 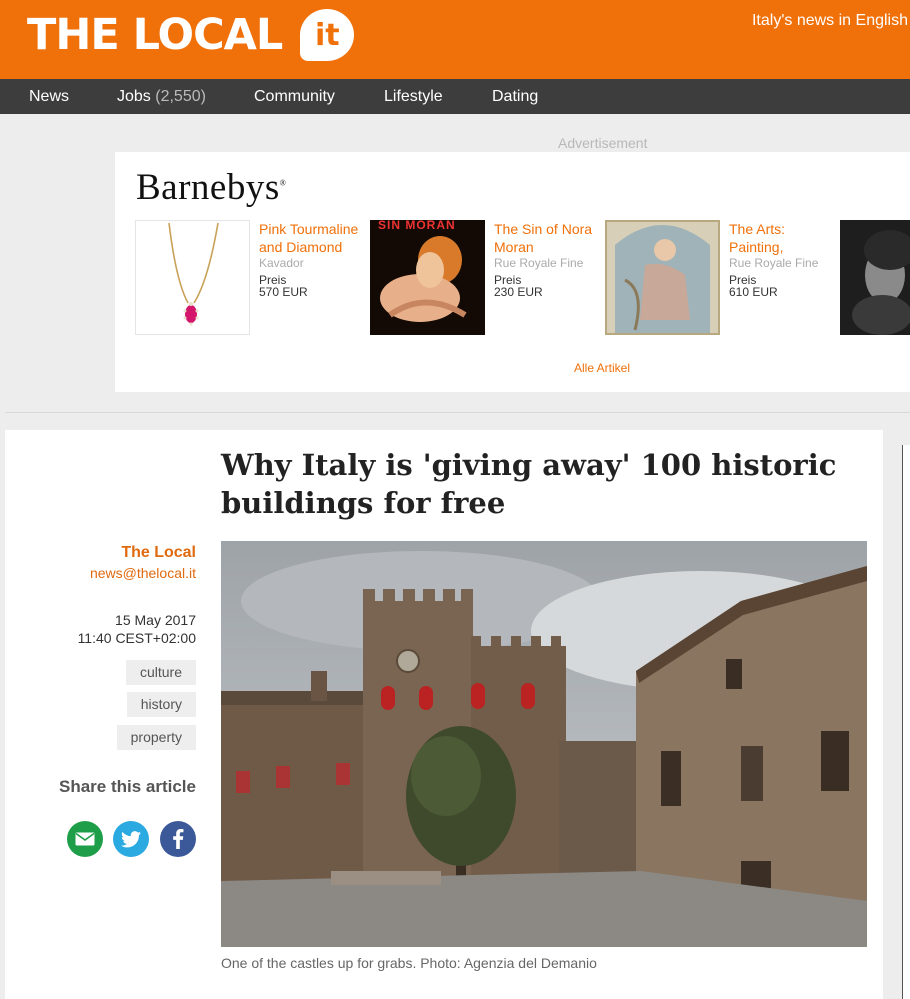 I want to click on tag-history: history, so click(x=161, y=704).